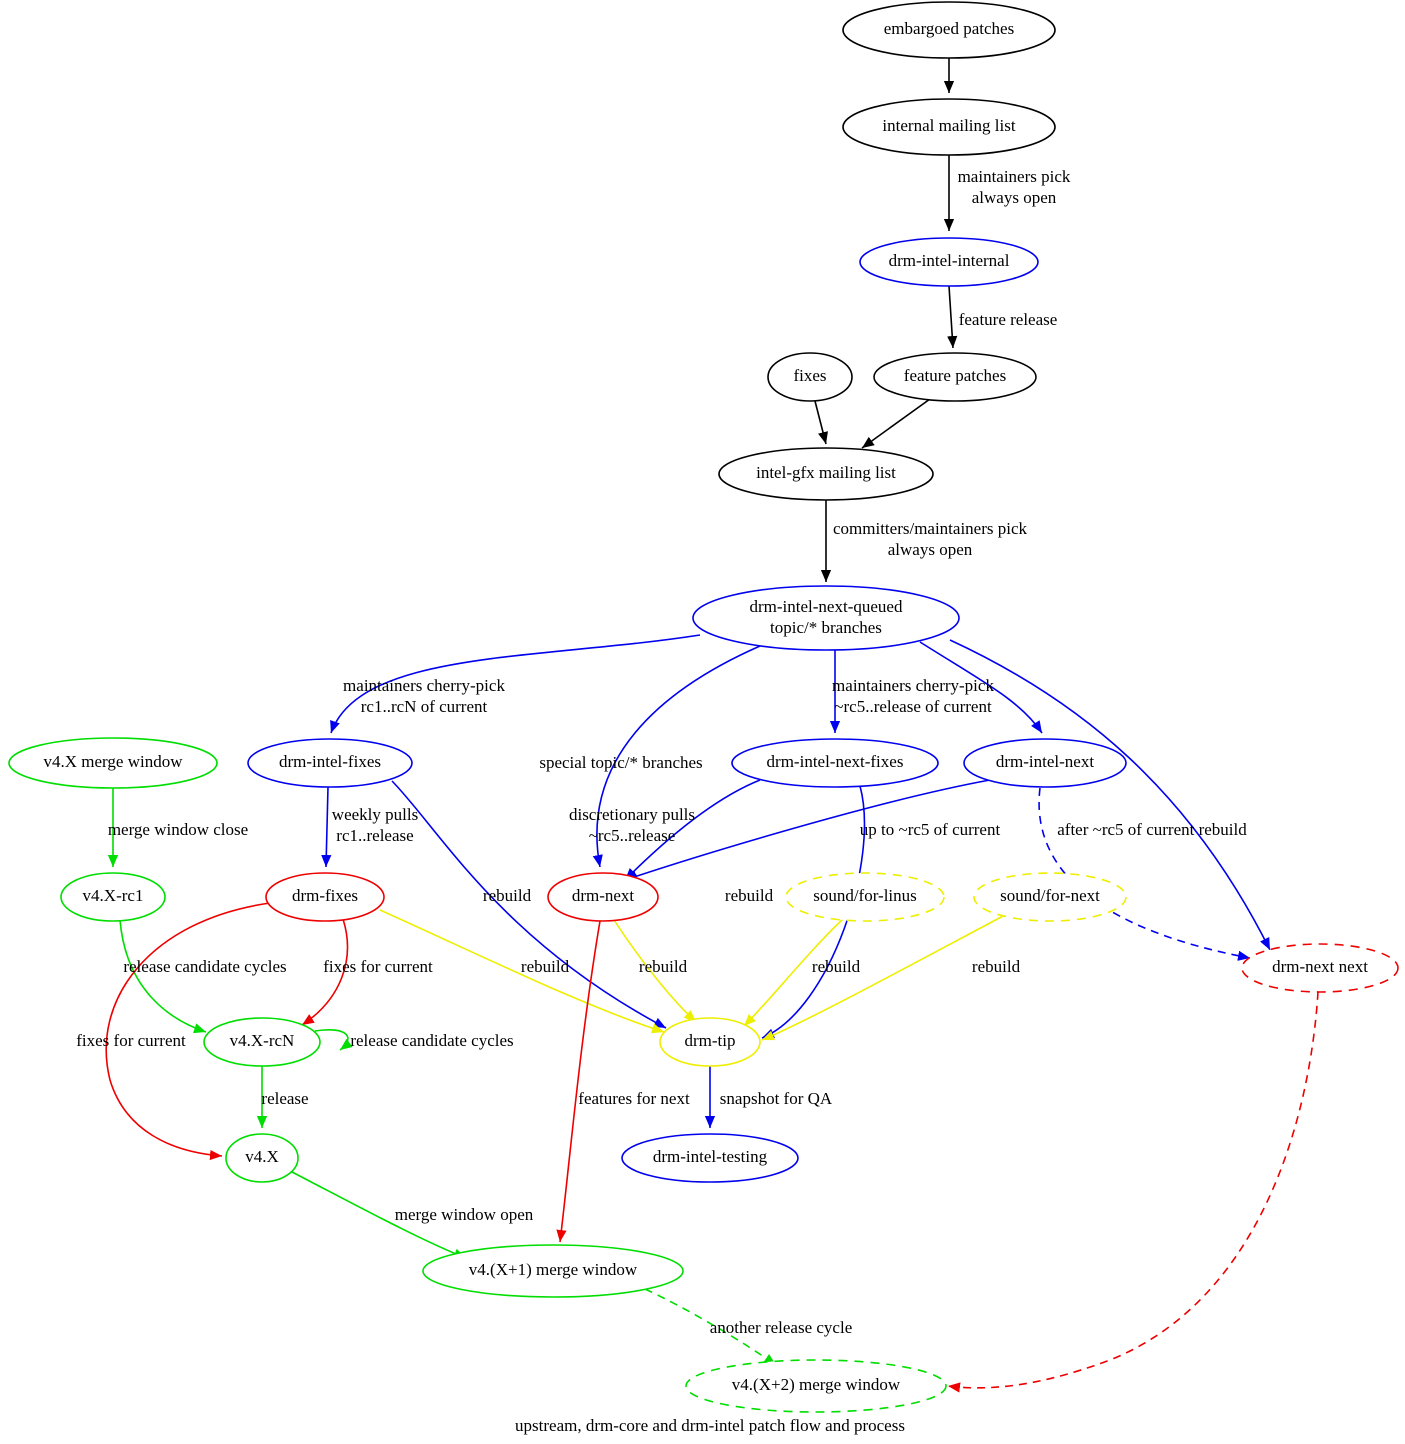  Describe the element at coordinates (836, 966) in the screenshot. I see `edge-label-rebuild-sound-linus: rebuild` at that location.